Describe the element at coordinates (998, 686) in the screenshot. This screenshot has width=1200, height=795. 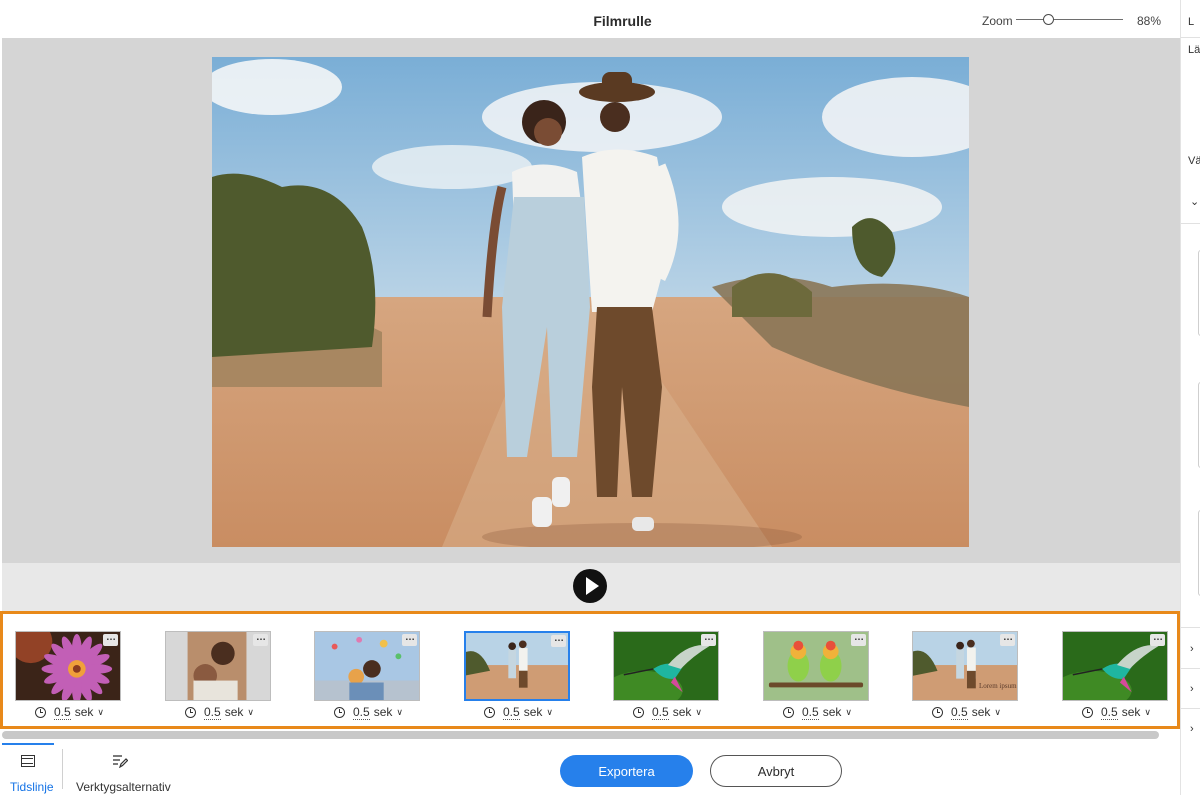
I see `slide-caption: Lorem ipsum` at that location.